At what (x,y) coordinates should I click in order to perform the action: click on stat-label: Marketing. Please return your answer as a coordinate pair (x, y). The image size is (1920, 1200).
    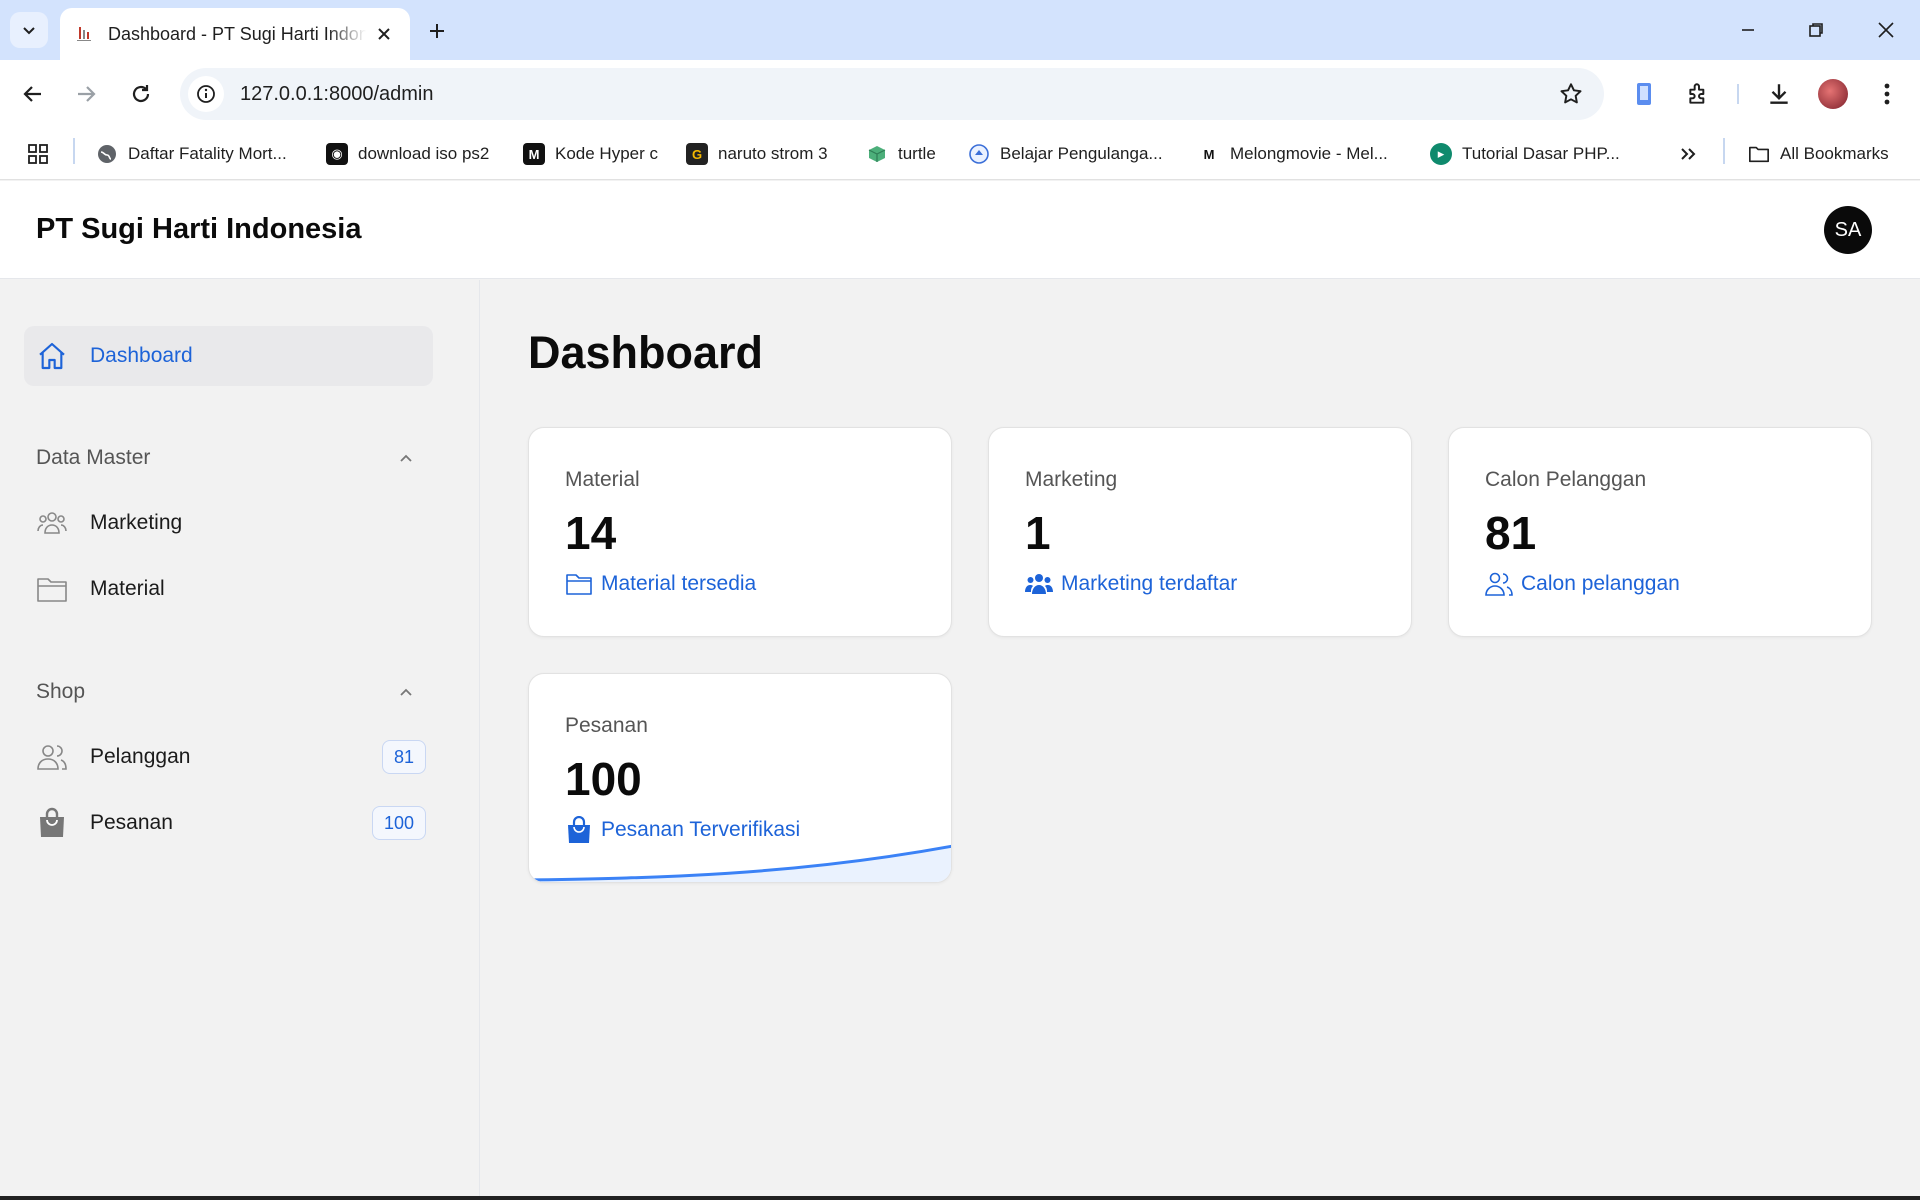
    Looking at the image, I should click on (1071, 479).